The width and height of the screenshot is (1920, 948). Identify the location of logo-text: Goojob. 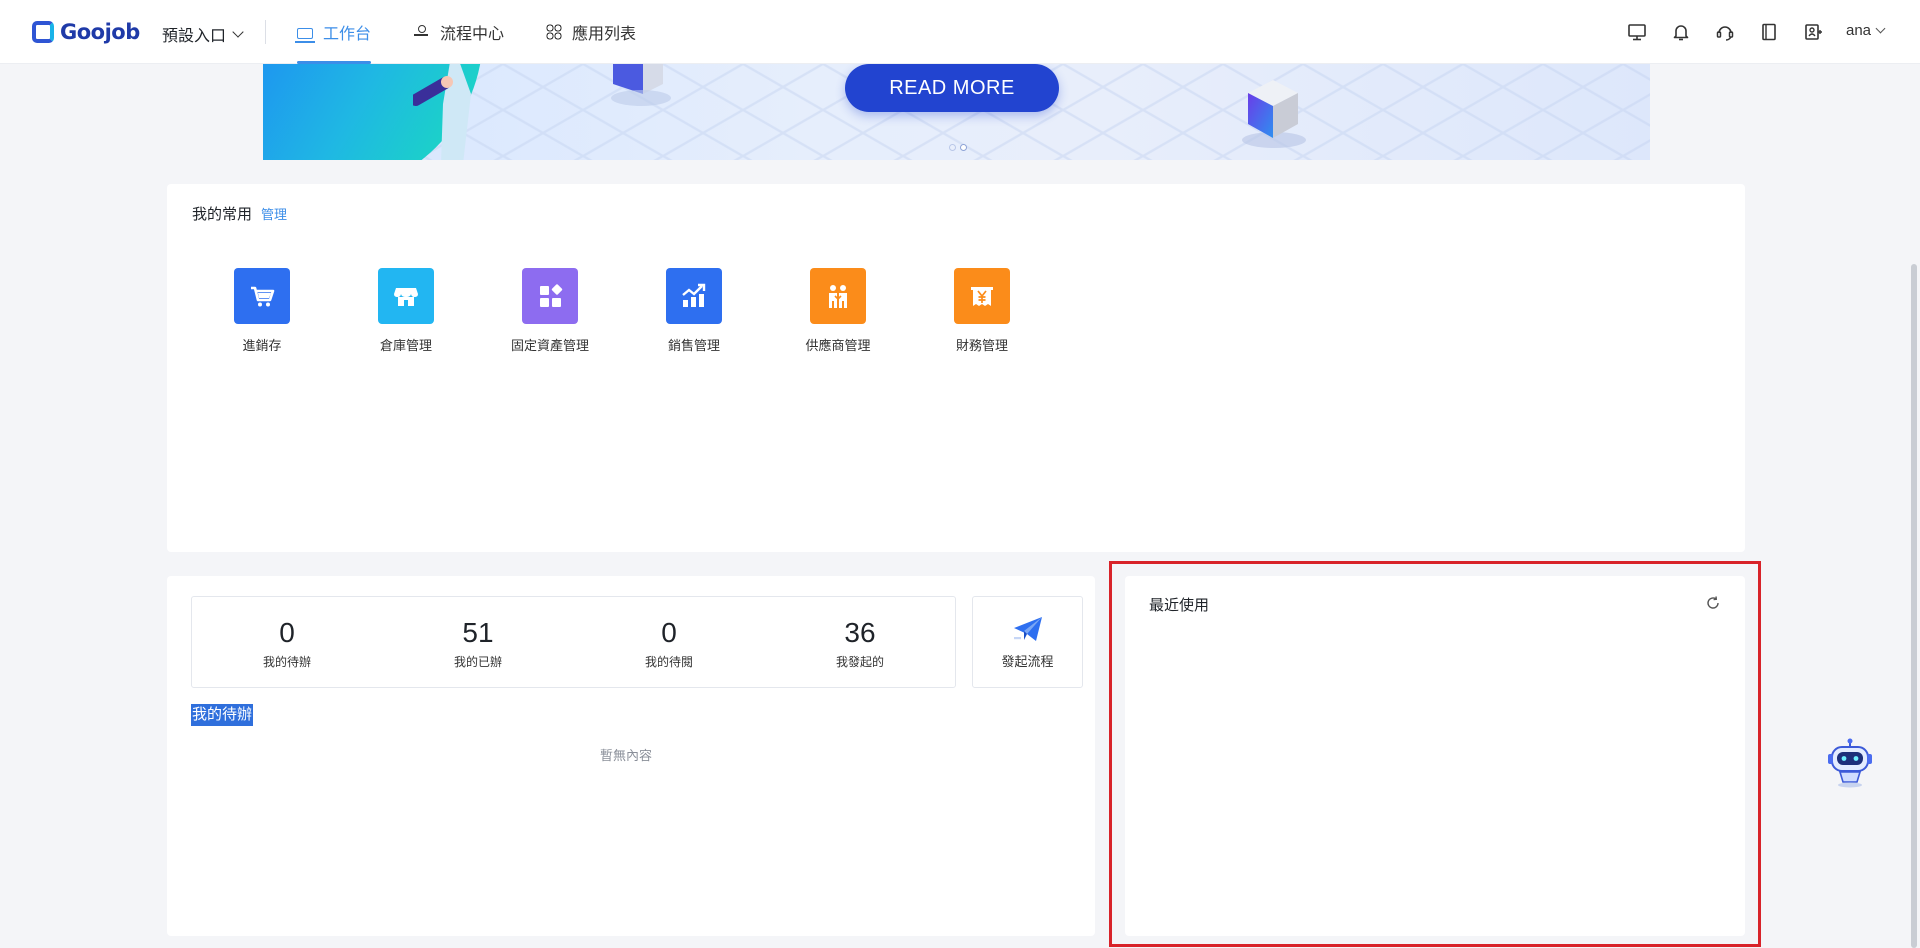
(100, 32).